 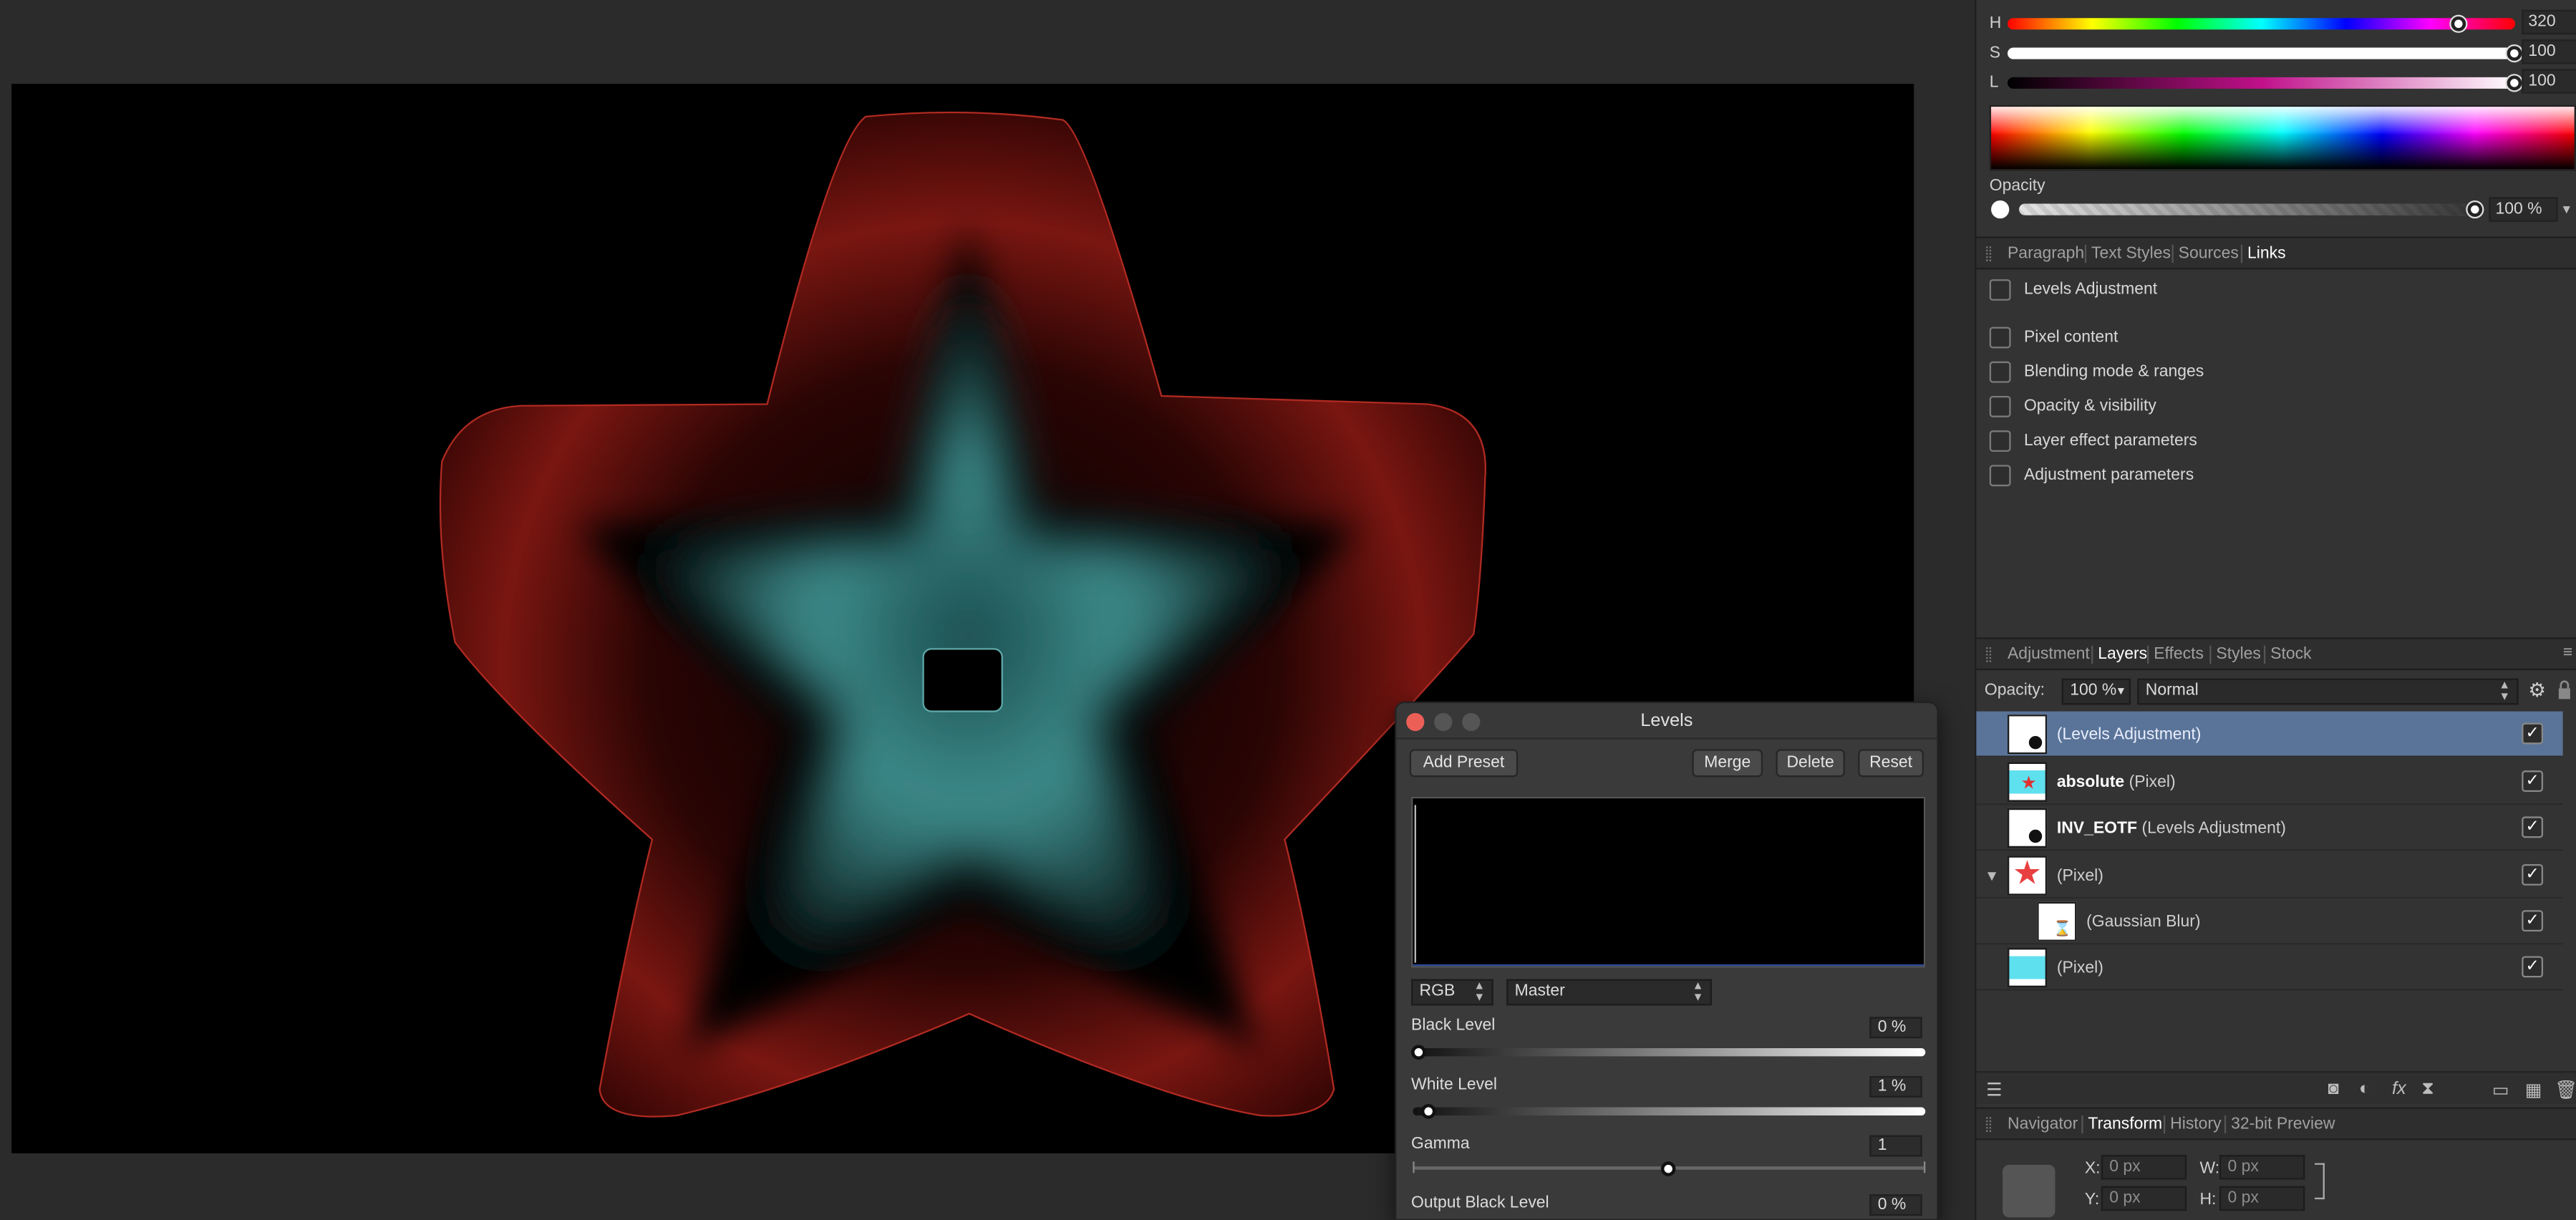 What do you see at coordinates (2238, 655) in the screenshot?
I see `tab-styles: Styles` at bounding box center [2238, 655].